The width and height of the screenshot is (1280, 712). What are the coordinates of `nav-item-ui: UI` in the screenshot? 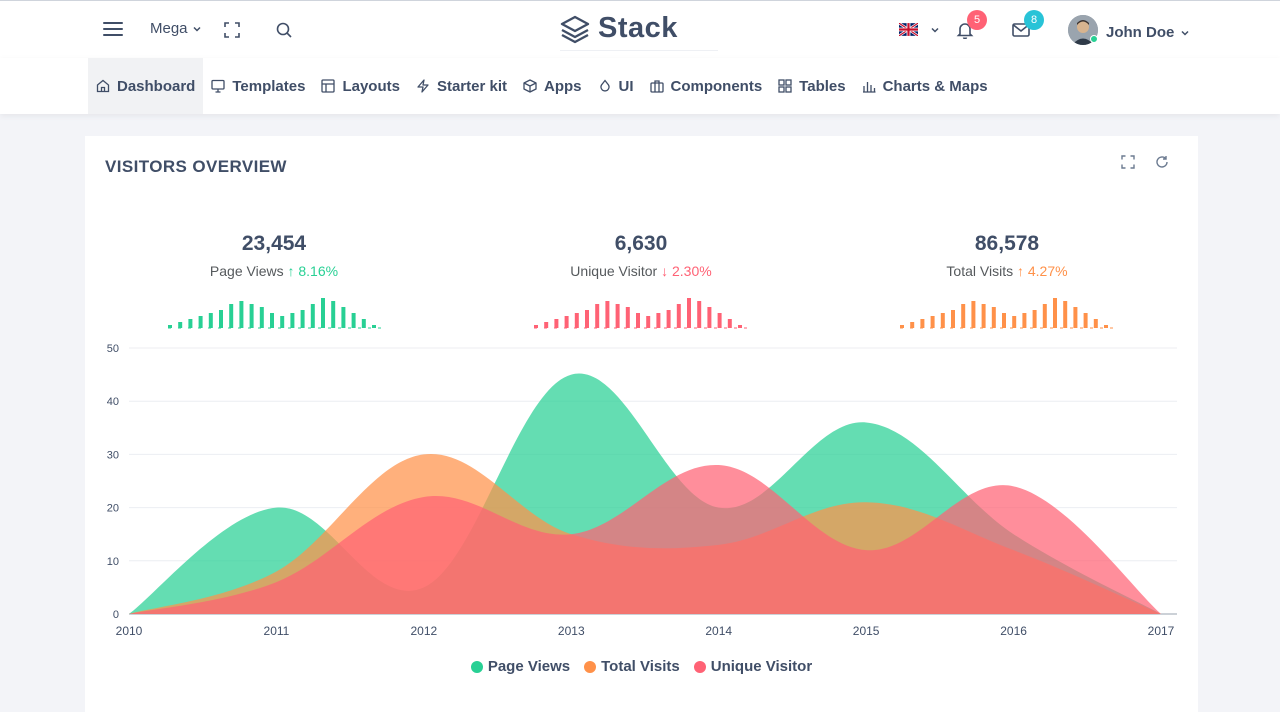 It's located at (616, 86).